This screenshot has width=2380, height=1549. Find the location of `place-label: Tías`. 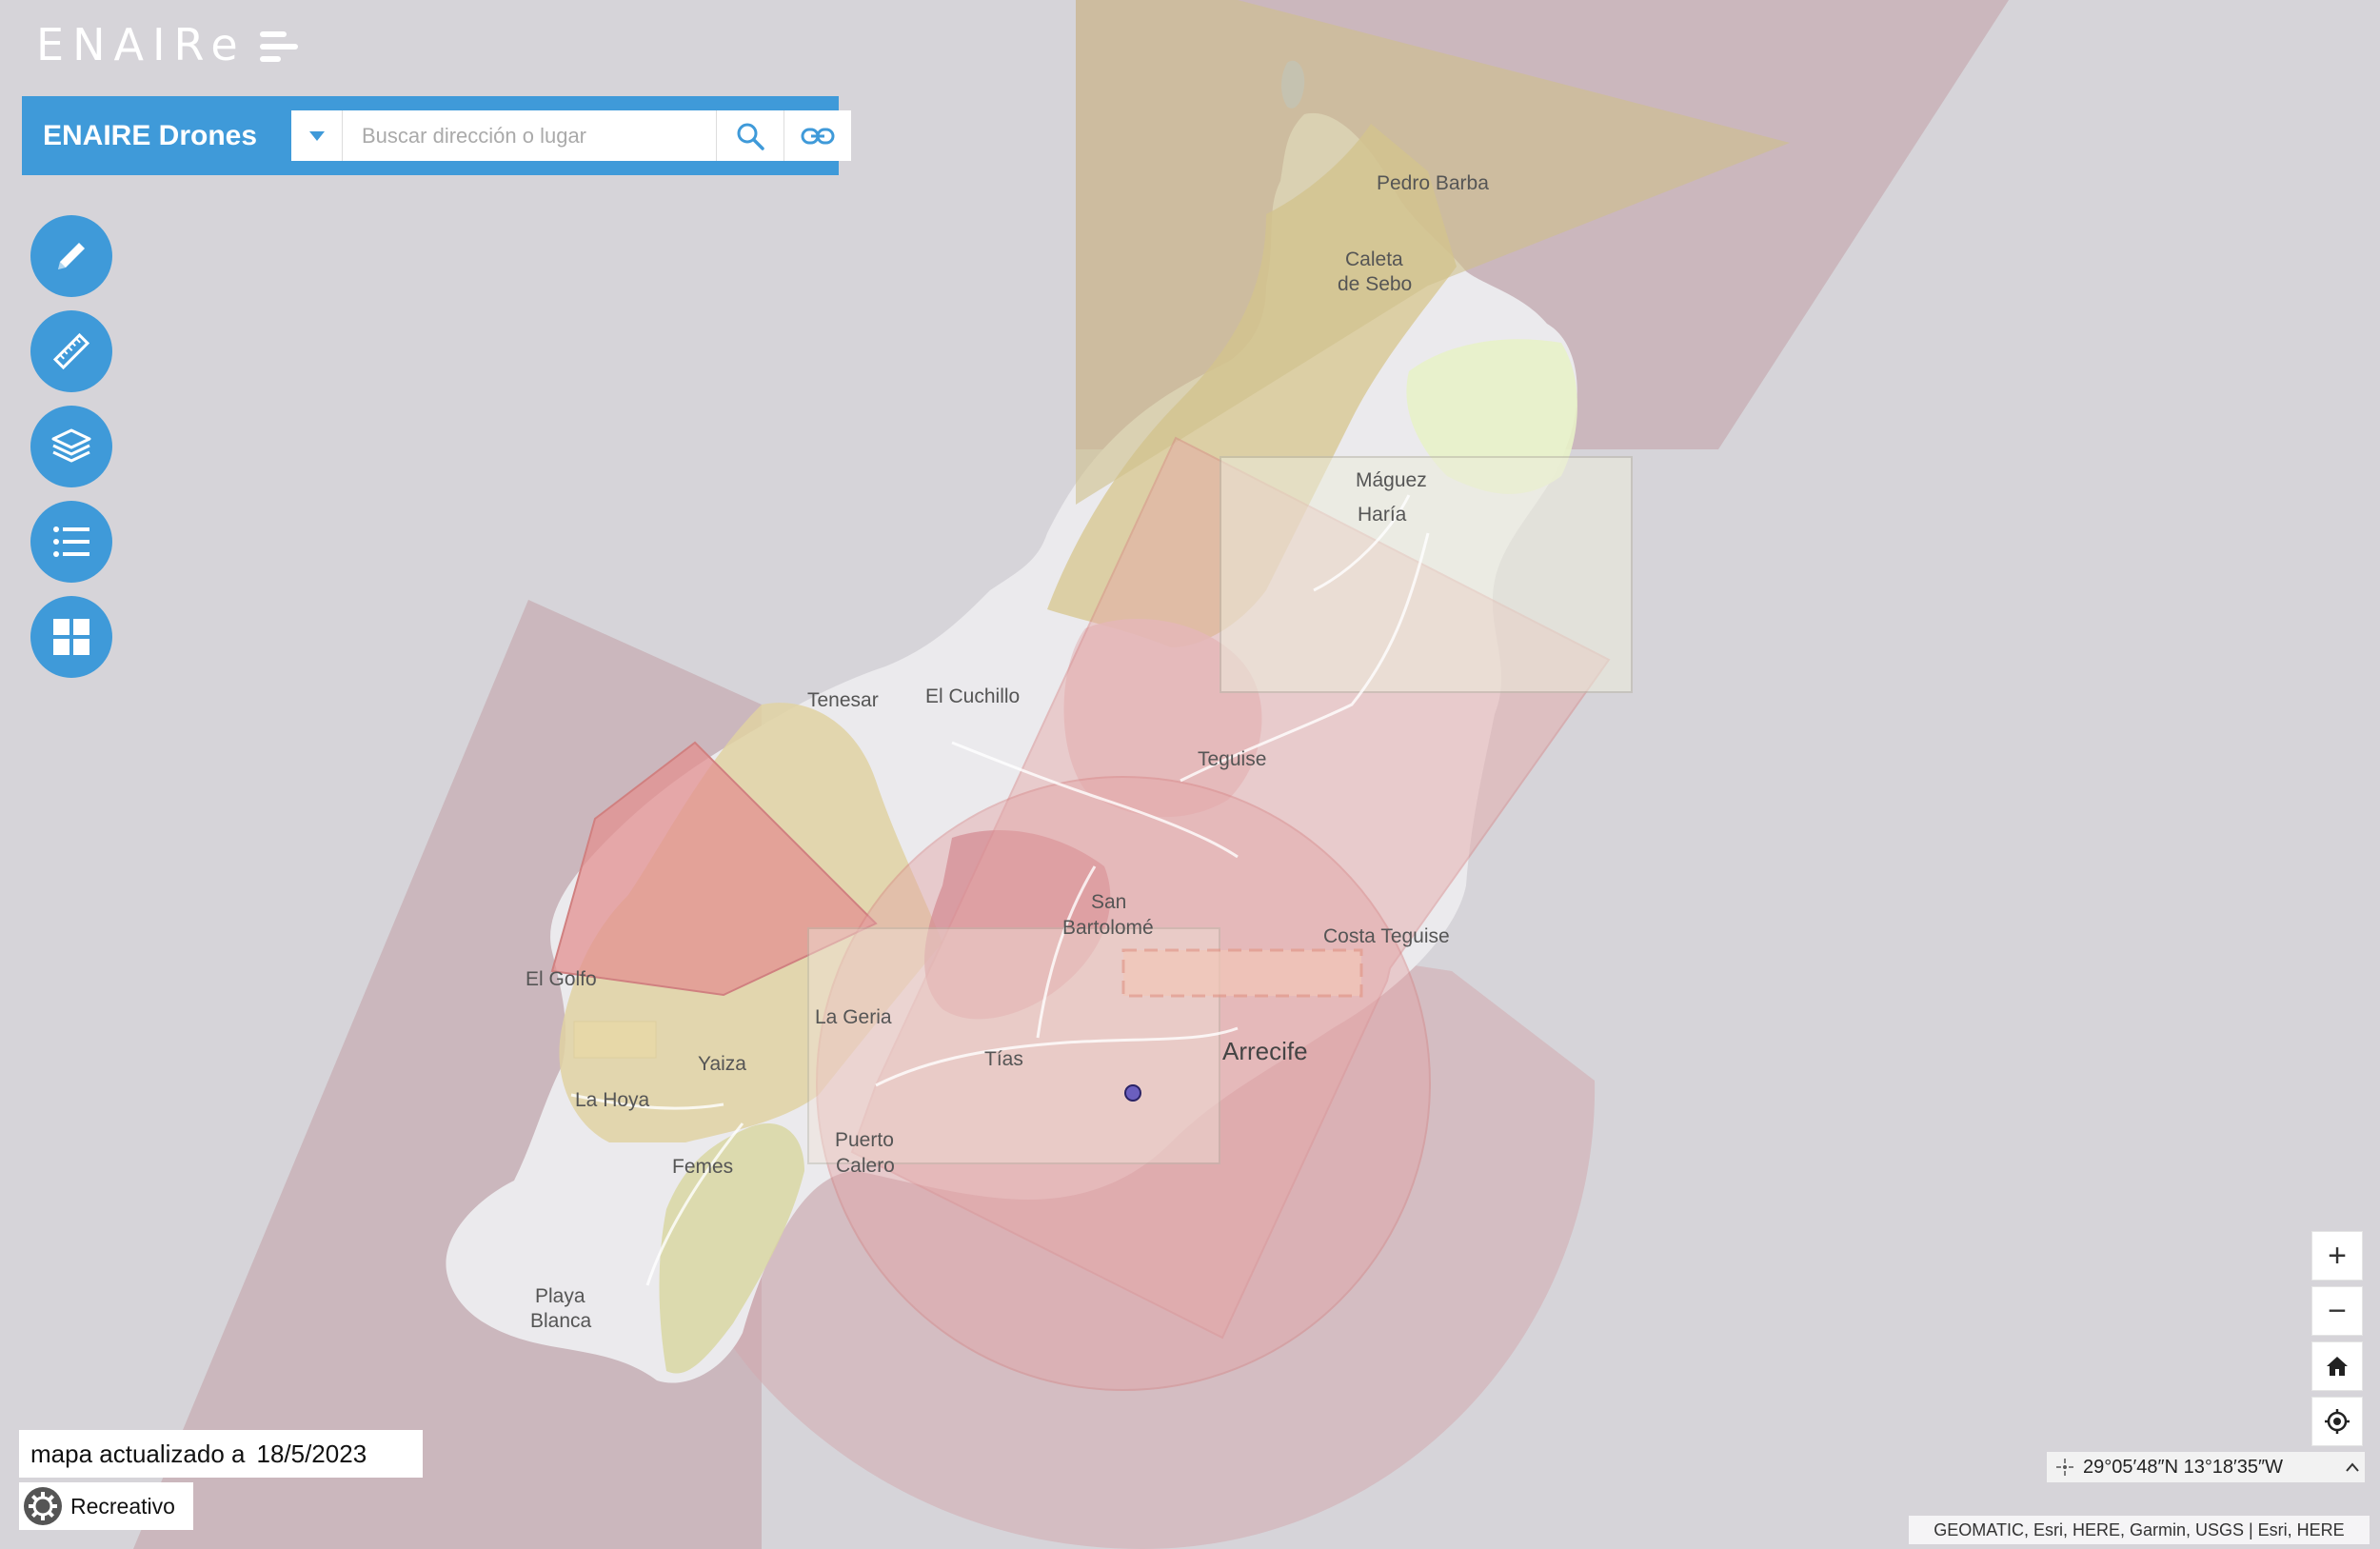

place-label: Tías is located at coordinates (1003, 1059).